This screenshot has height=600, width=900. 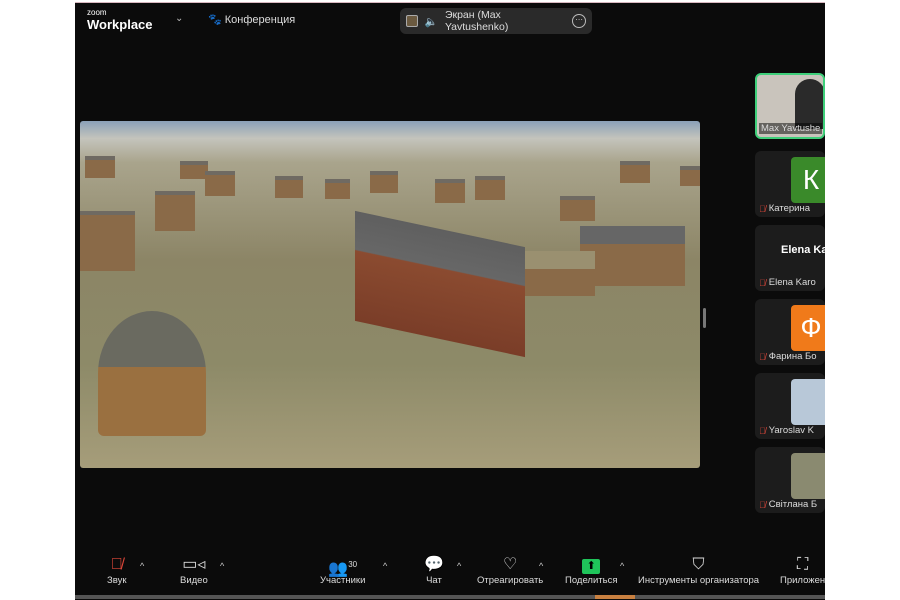 I want to click on chat-button: 💬 Чат, so click(x=434, y=570).